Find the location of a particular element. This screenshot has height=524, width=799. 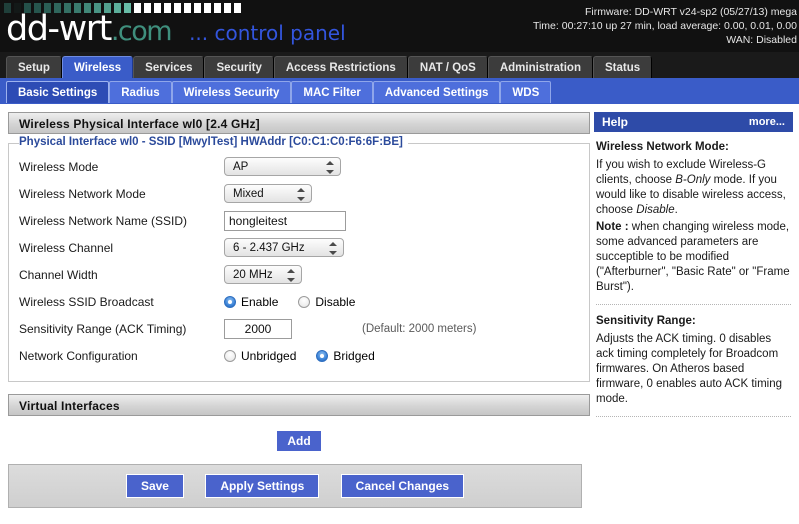

network-mode-select: Mixed is located at coordinates (268, 193).